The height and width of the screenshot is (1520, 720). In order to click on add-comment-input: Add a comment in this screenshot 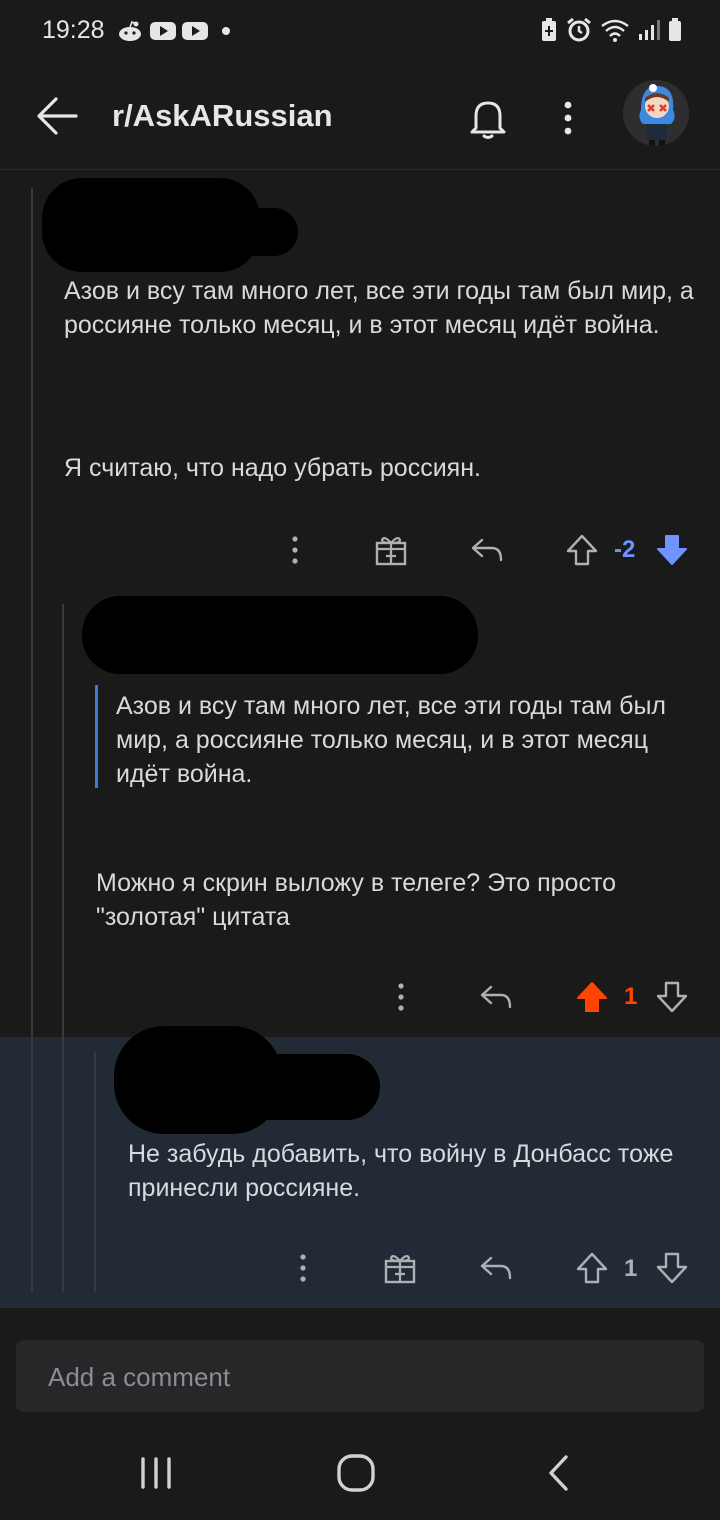, I will do `click(360, 1376)`.